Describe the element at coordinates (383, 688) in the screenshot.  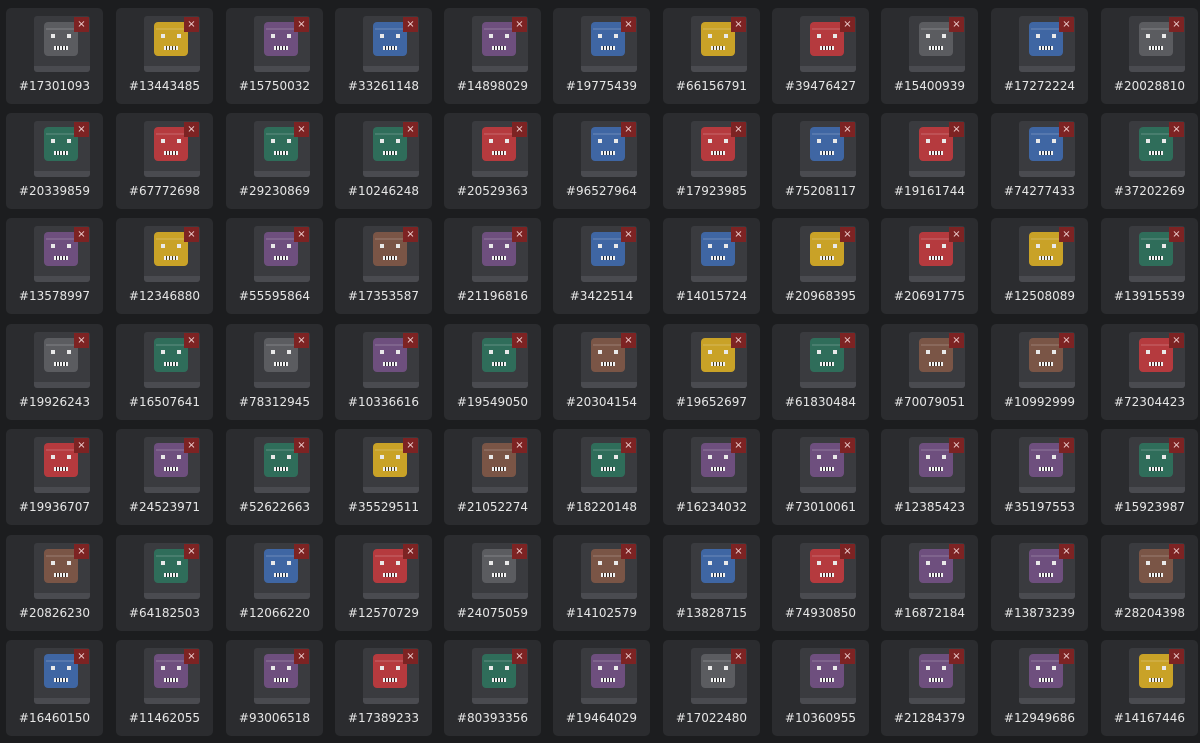
I see `avatar-card: × #17389233` at that location.